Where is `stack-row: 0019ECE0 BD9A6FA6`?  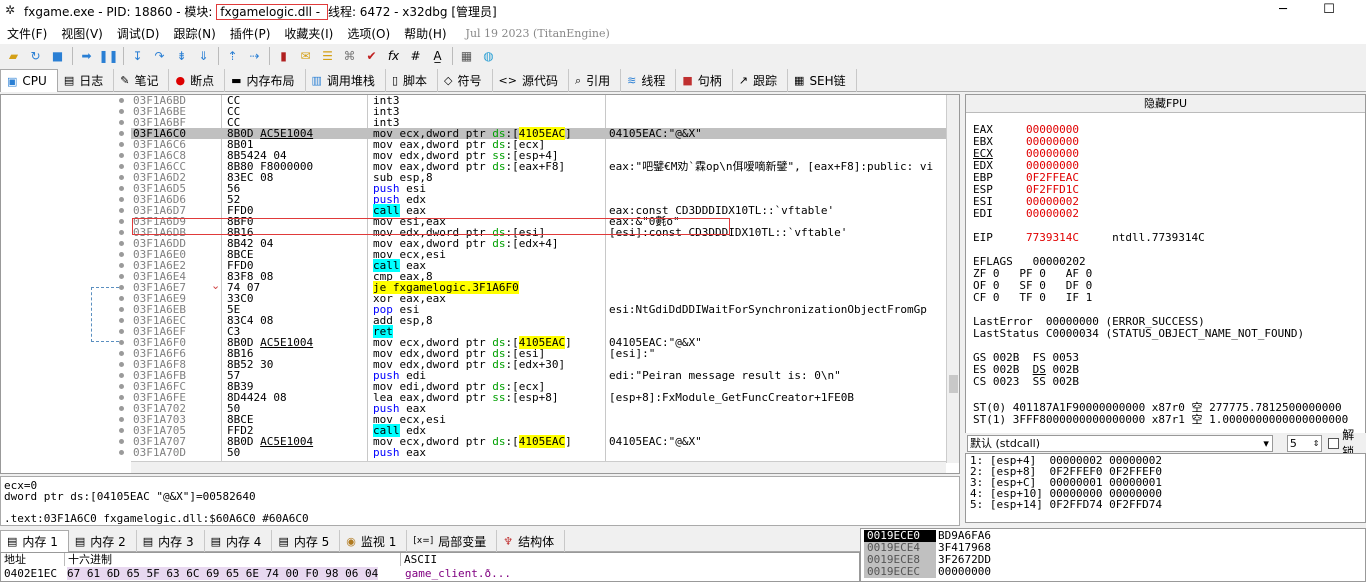
stack-row: 0019ECE0 BD9A6FA6 is located at coordinates (1113, 536).